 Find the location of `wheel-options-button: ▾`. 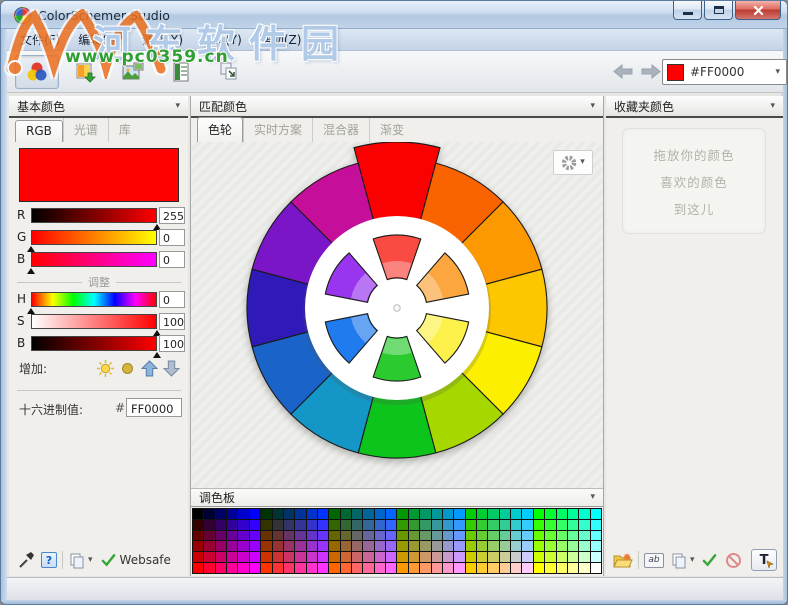

wheel-options-button: ▾ is located at coordinates (573, 162).